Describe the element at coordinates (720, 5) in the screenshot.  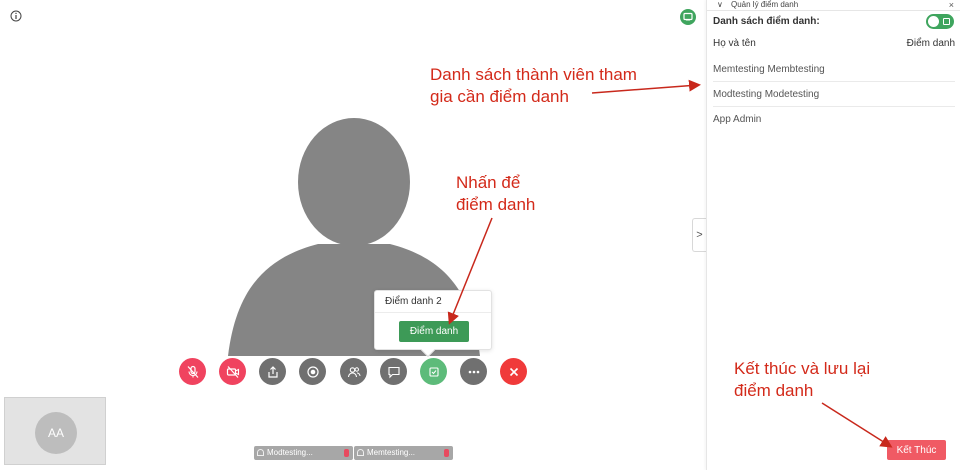
I see `chevron-down-icon: ∨` at that location.